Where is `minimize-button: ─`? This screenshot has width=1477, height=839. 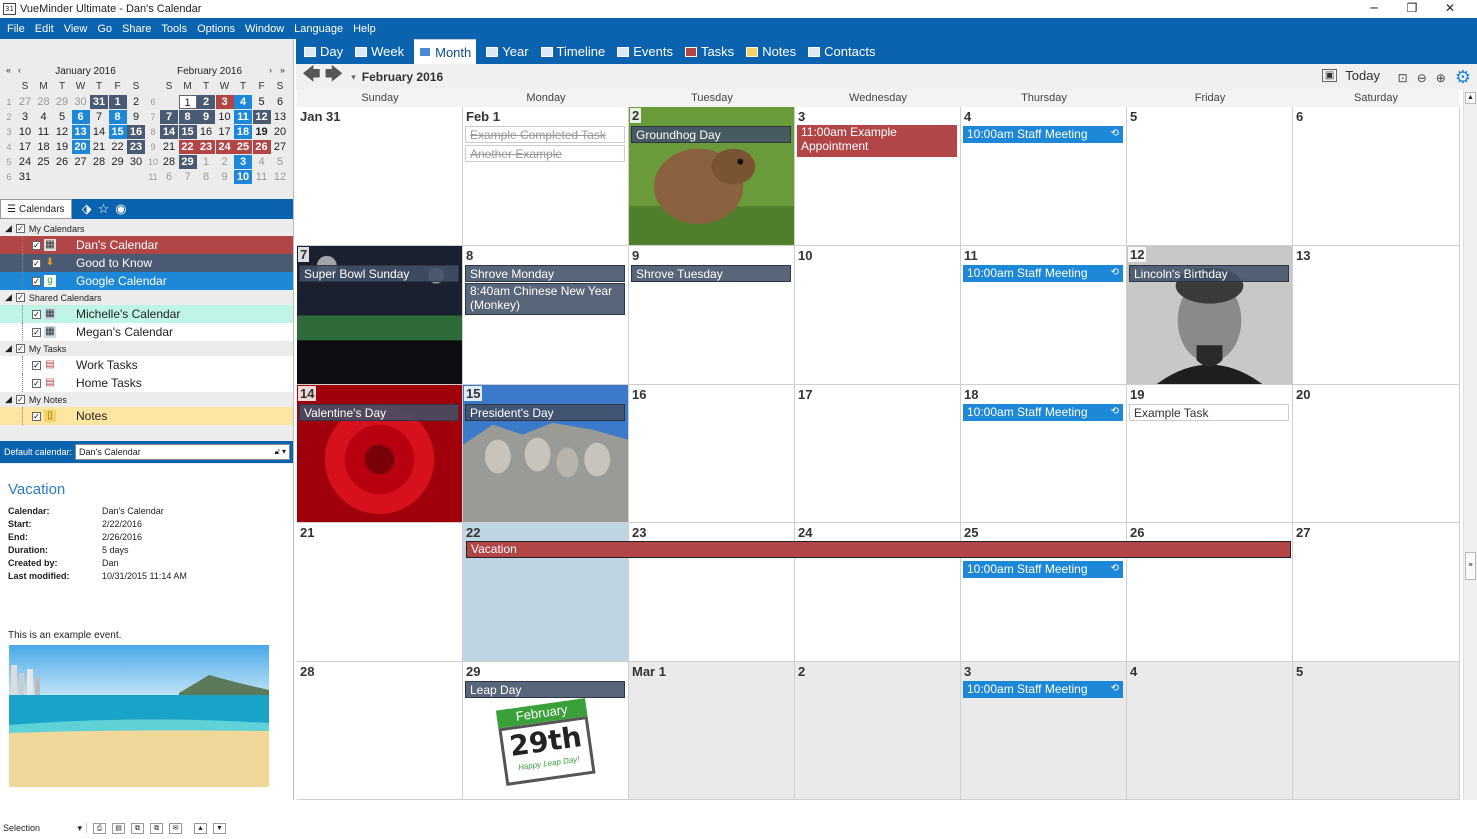 minimize-button: ─ is located at coordinates (1374, 8).